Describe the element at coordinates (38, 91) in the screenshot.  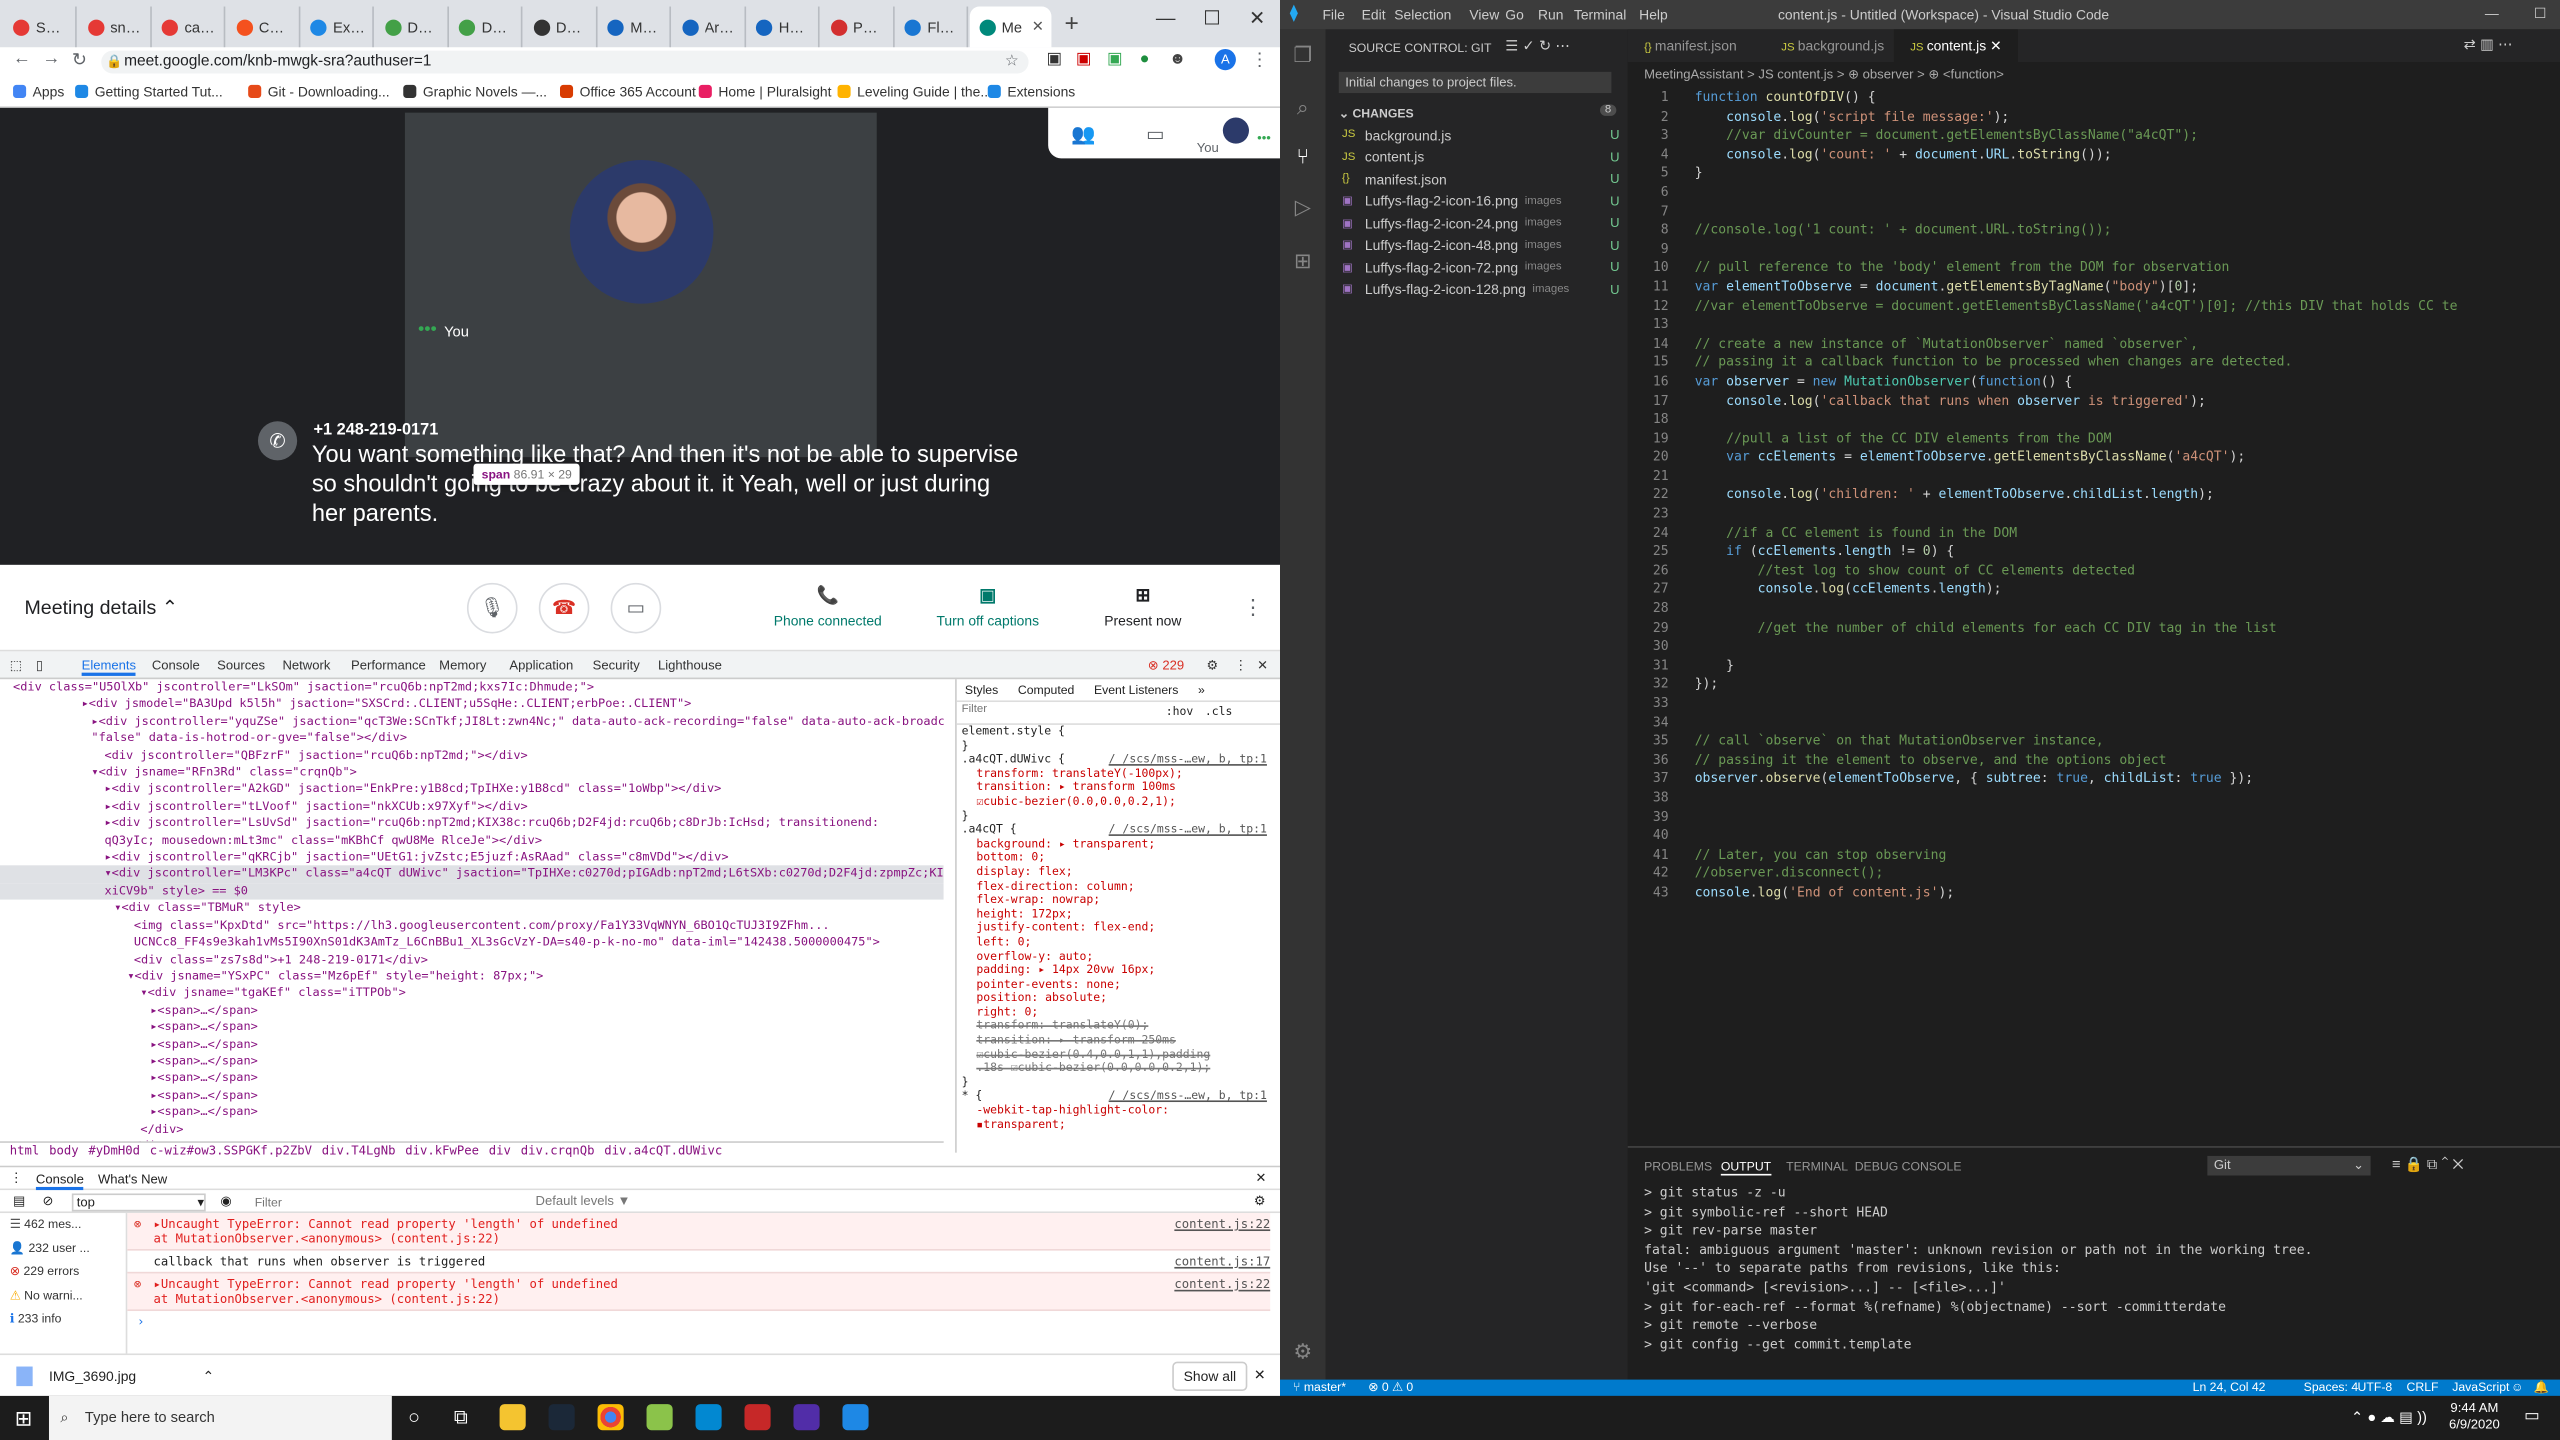
I see `bookmark-item: Apps` at that location.